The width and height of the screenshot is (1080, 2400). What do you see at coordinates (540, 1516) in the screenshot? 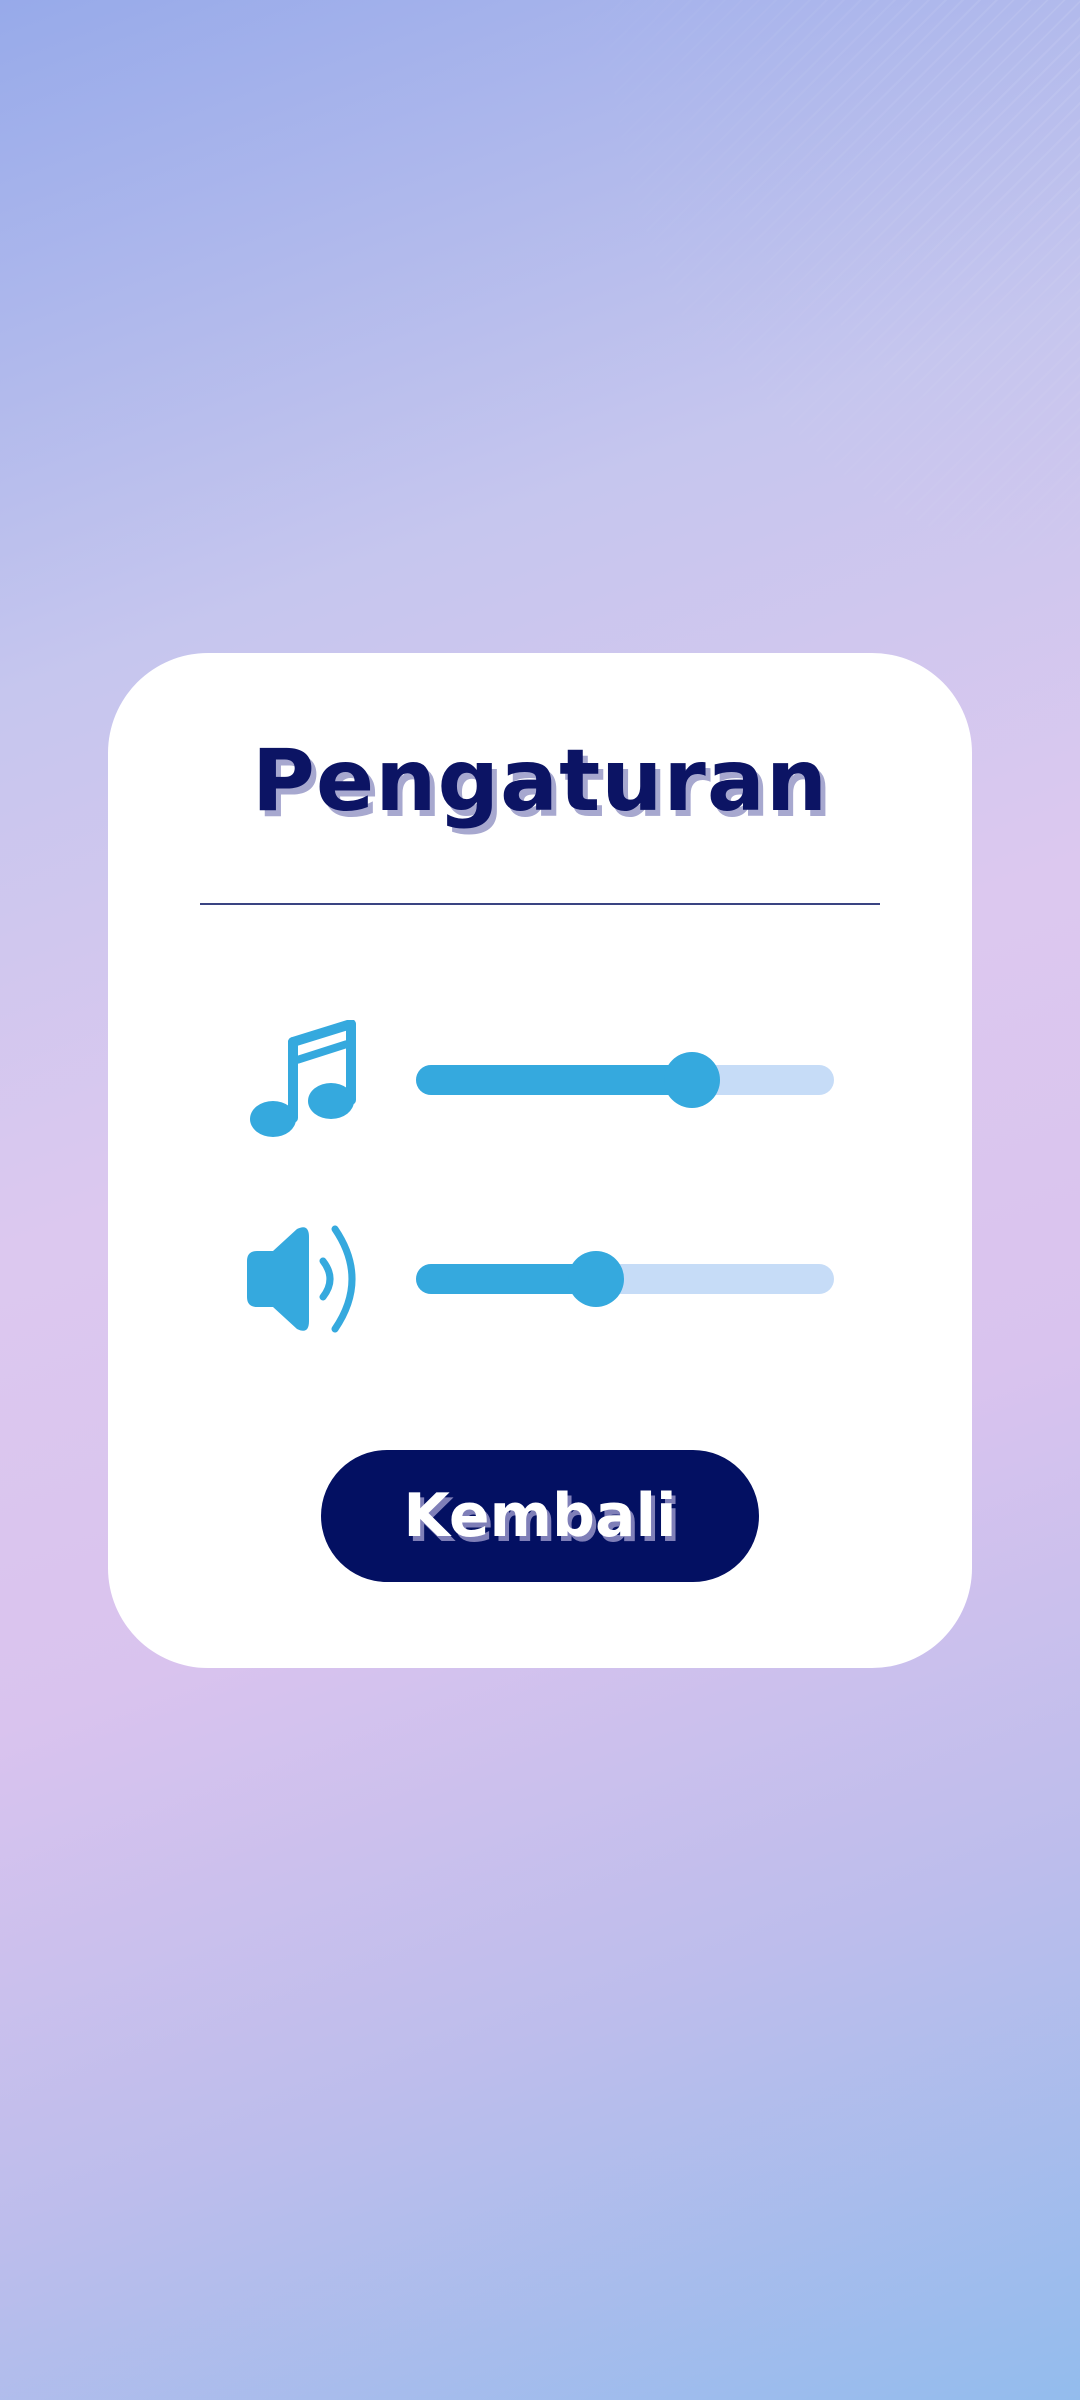
I see `back-button: Kembali` at bounding box center [540, 1516].